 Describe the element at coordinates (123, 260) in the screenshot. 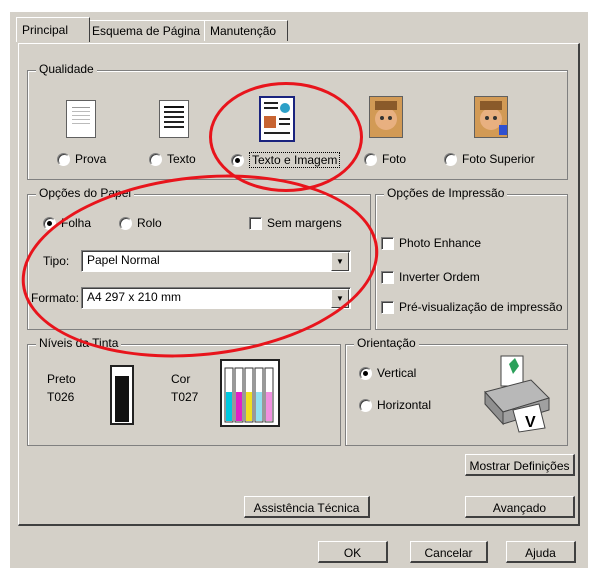

I see `tipo-select-value: Papel Normal` at that location.